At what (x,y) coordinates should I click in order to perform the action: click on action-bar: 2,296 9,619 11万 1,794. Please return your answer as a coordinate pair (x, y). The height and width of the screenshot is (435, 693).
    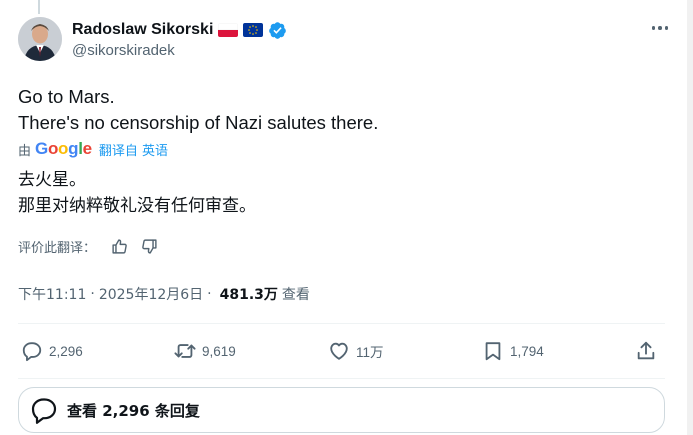
    Looking at the image, I should click on (341, 351).